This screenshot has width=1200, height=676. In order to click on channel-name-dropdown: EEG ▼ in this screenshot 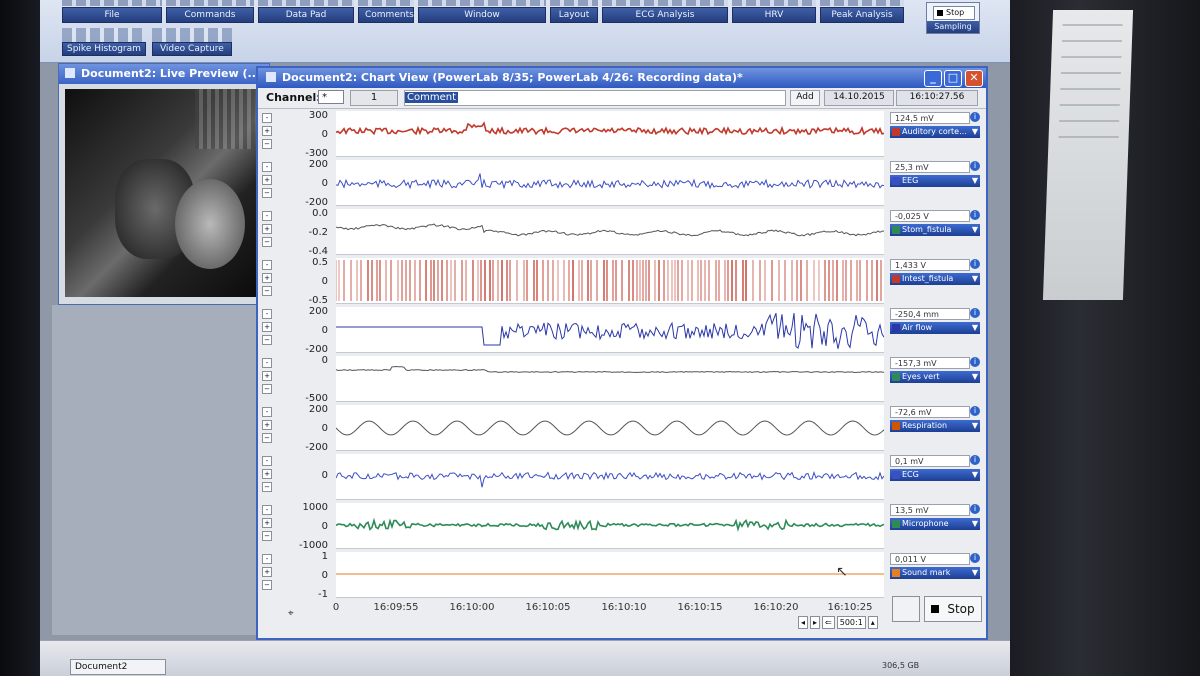, I will do `click(935, 181)`.